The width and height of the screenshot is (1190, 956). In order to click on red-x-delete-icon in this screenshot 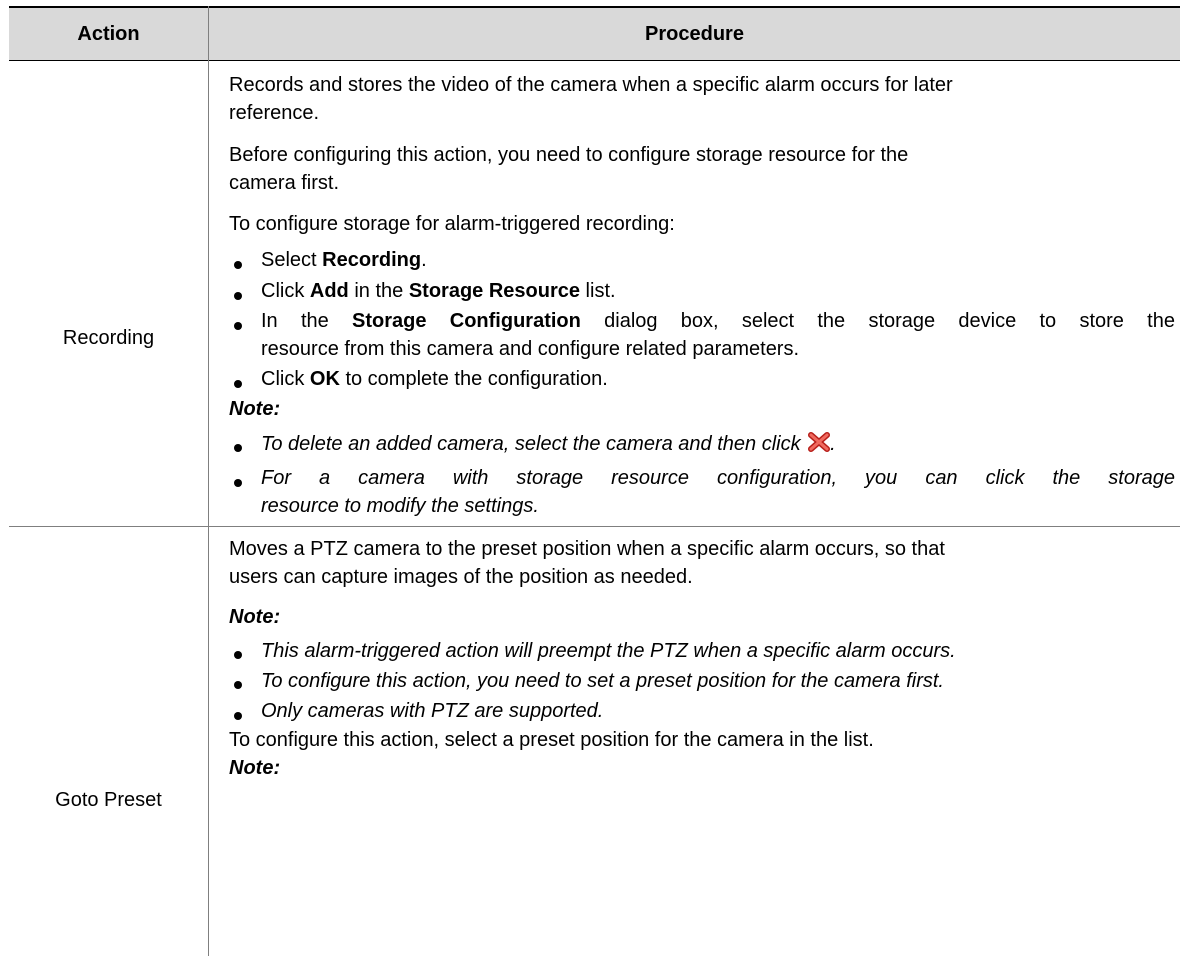, I will do `click(819, 445)`.